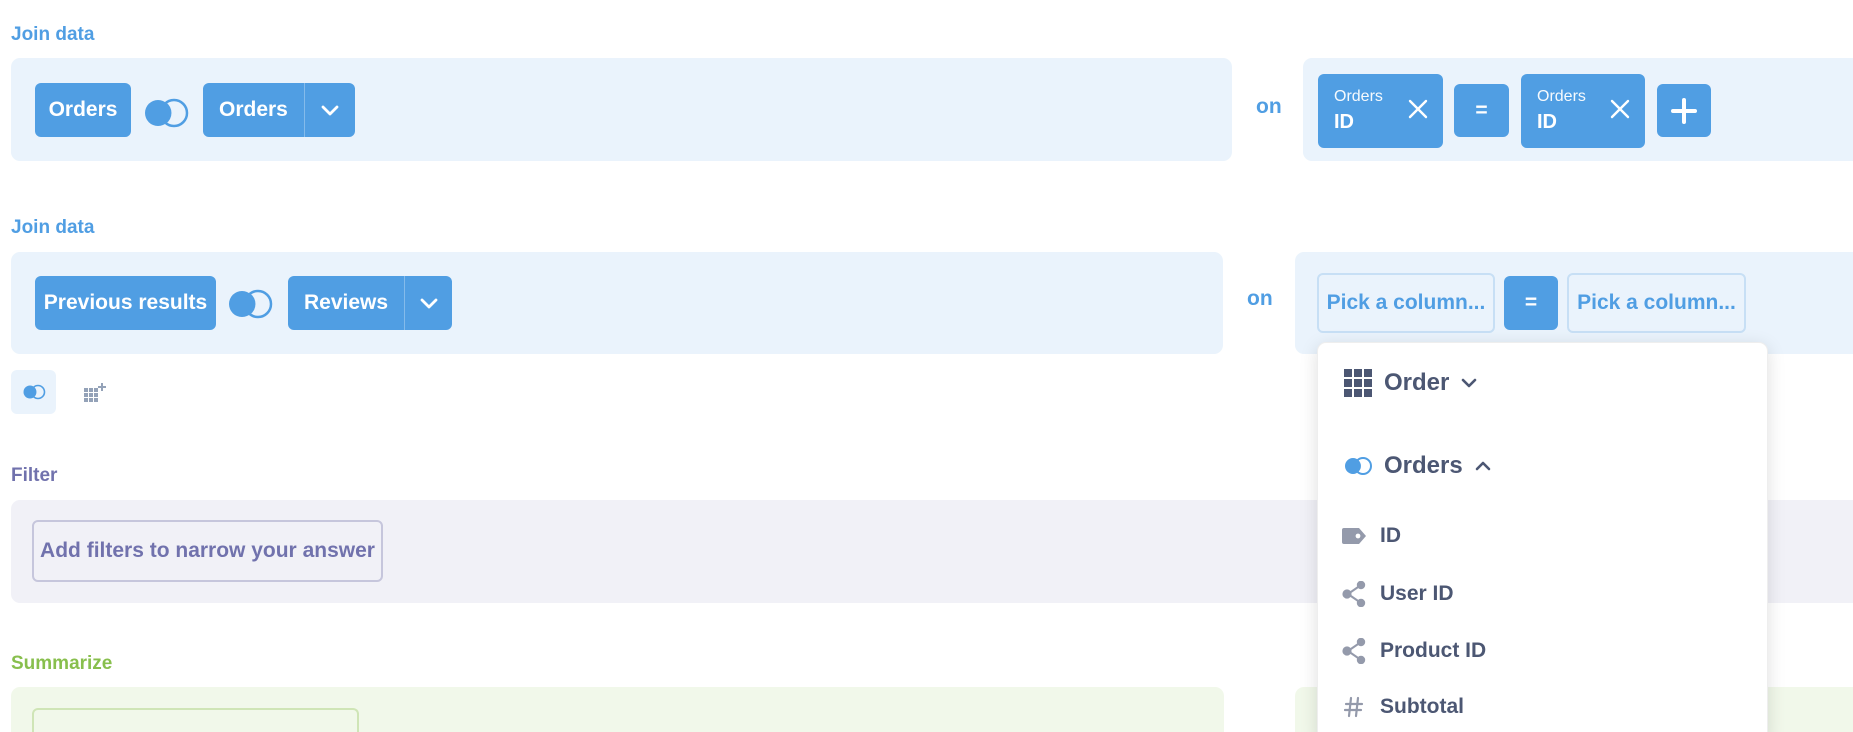 Image resolution: width=1853 pixels, height=732 pixels. I want to click on add-condition-button, so click(1684, 110).